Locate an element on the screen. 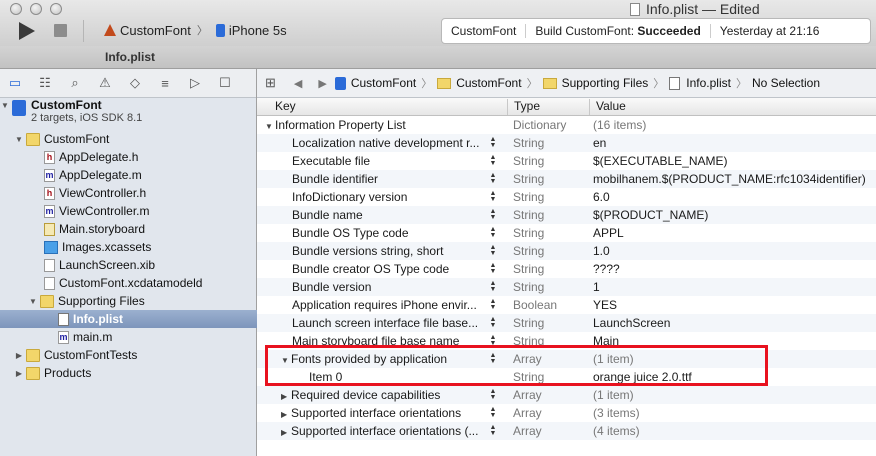  tab-info-plist: Info.plist is located at coordinates (130, 57).